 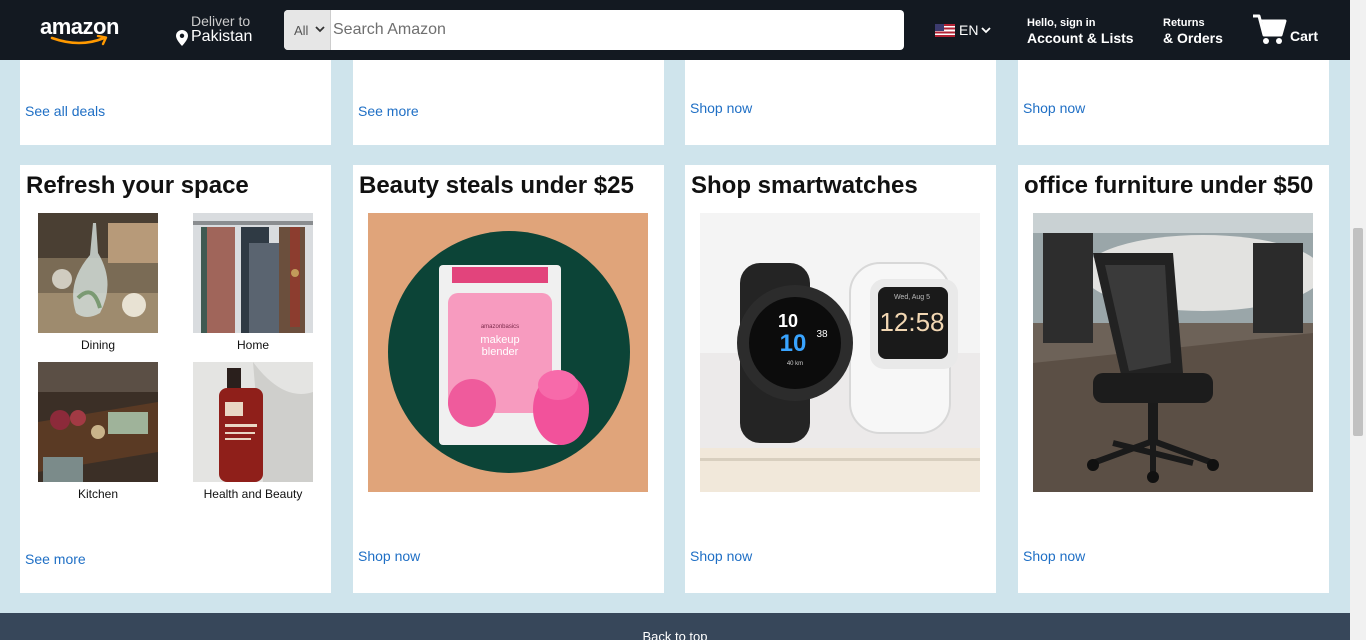 What do you see at coordinates (1304, 36) in the screenshot?
I see `cart-label: Cart` at bounding box center [1304, 36].